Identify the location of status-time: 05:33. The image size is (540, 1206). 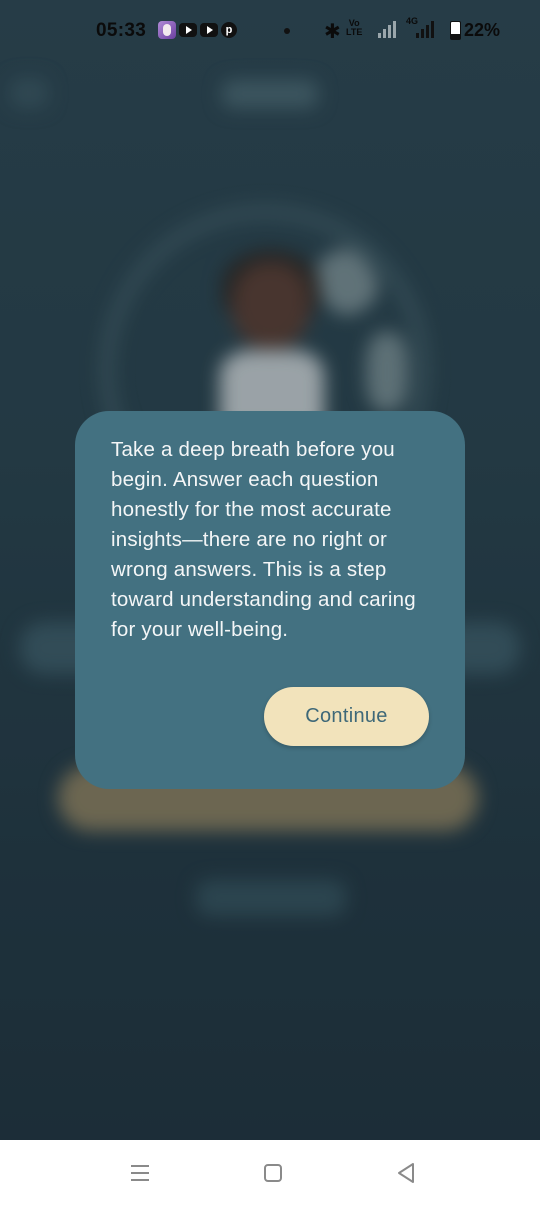
(121, 30).